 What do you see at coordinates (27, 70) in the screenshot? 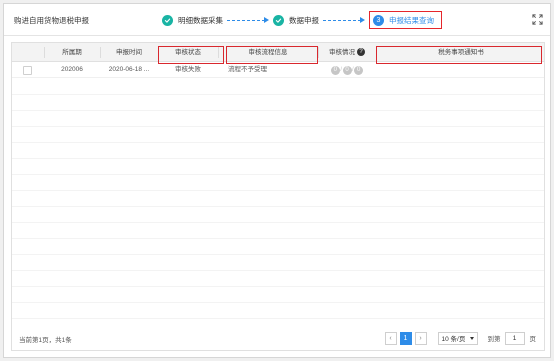
I see `row-checkbox` at bounding box center [27, 70].